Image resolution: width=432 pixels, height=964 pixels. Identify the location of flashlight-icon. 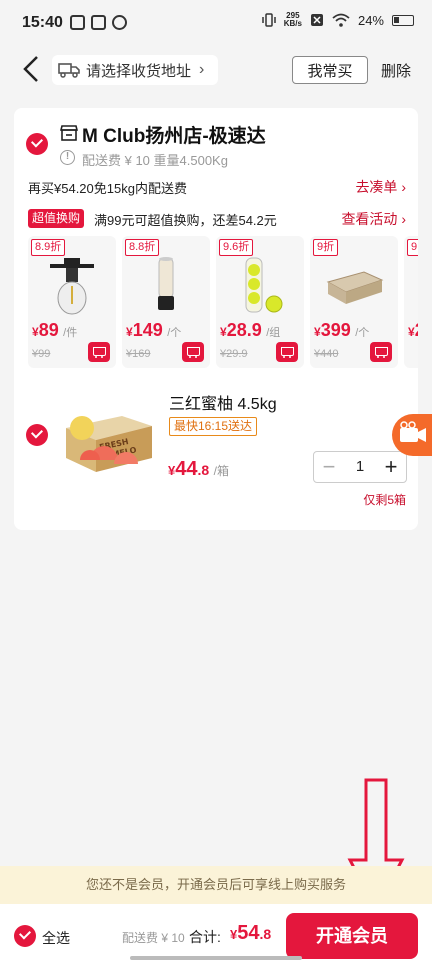
(166, 283).